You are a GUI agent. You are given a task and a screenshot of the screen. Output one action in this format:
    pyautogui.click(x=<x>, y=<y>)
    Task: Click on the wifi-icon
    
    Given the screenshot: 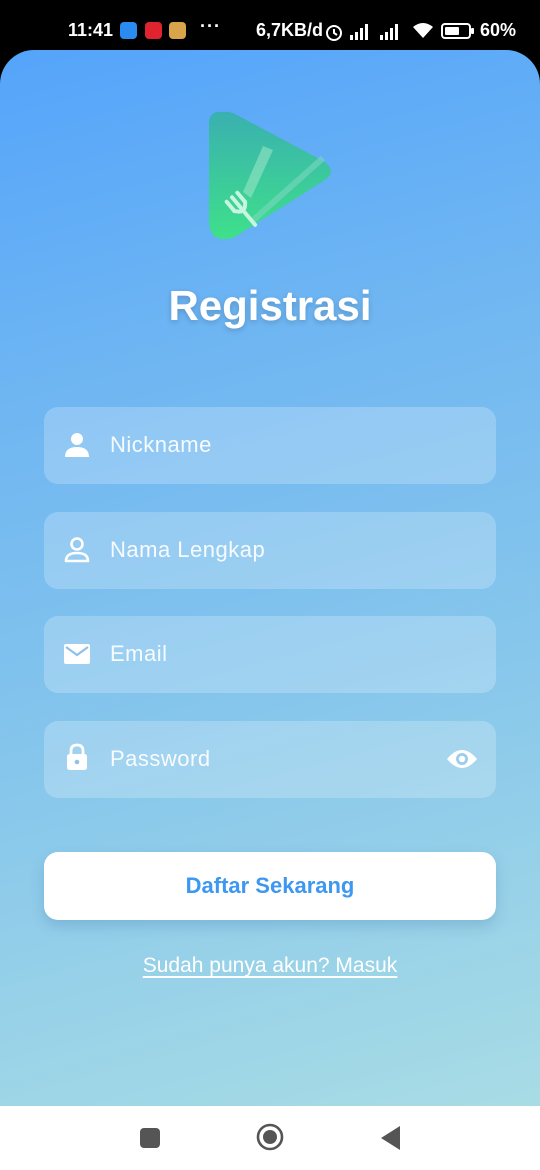 What is the action you would take?
    pyautogui.click(x=423, y=30)
    